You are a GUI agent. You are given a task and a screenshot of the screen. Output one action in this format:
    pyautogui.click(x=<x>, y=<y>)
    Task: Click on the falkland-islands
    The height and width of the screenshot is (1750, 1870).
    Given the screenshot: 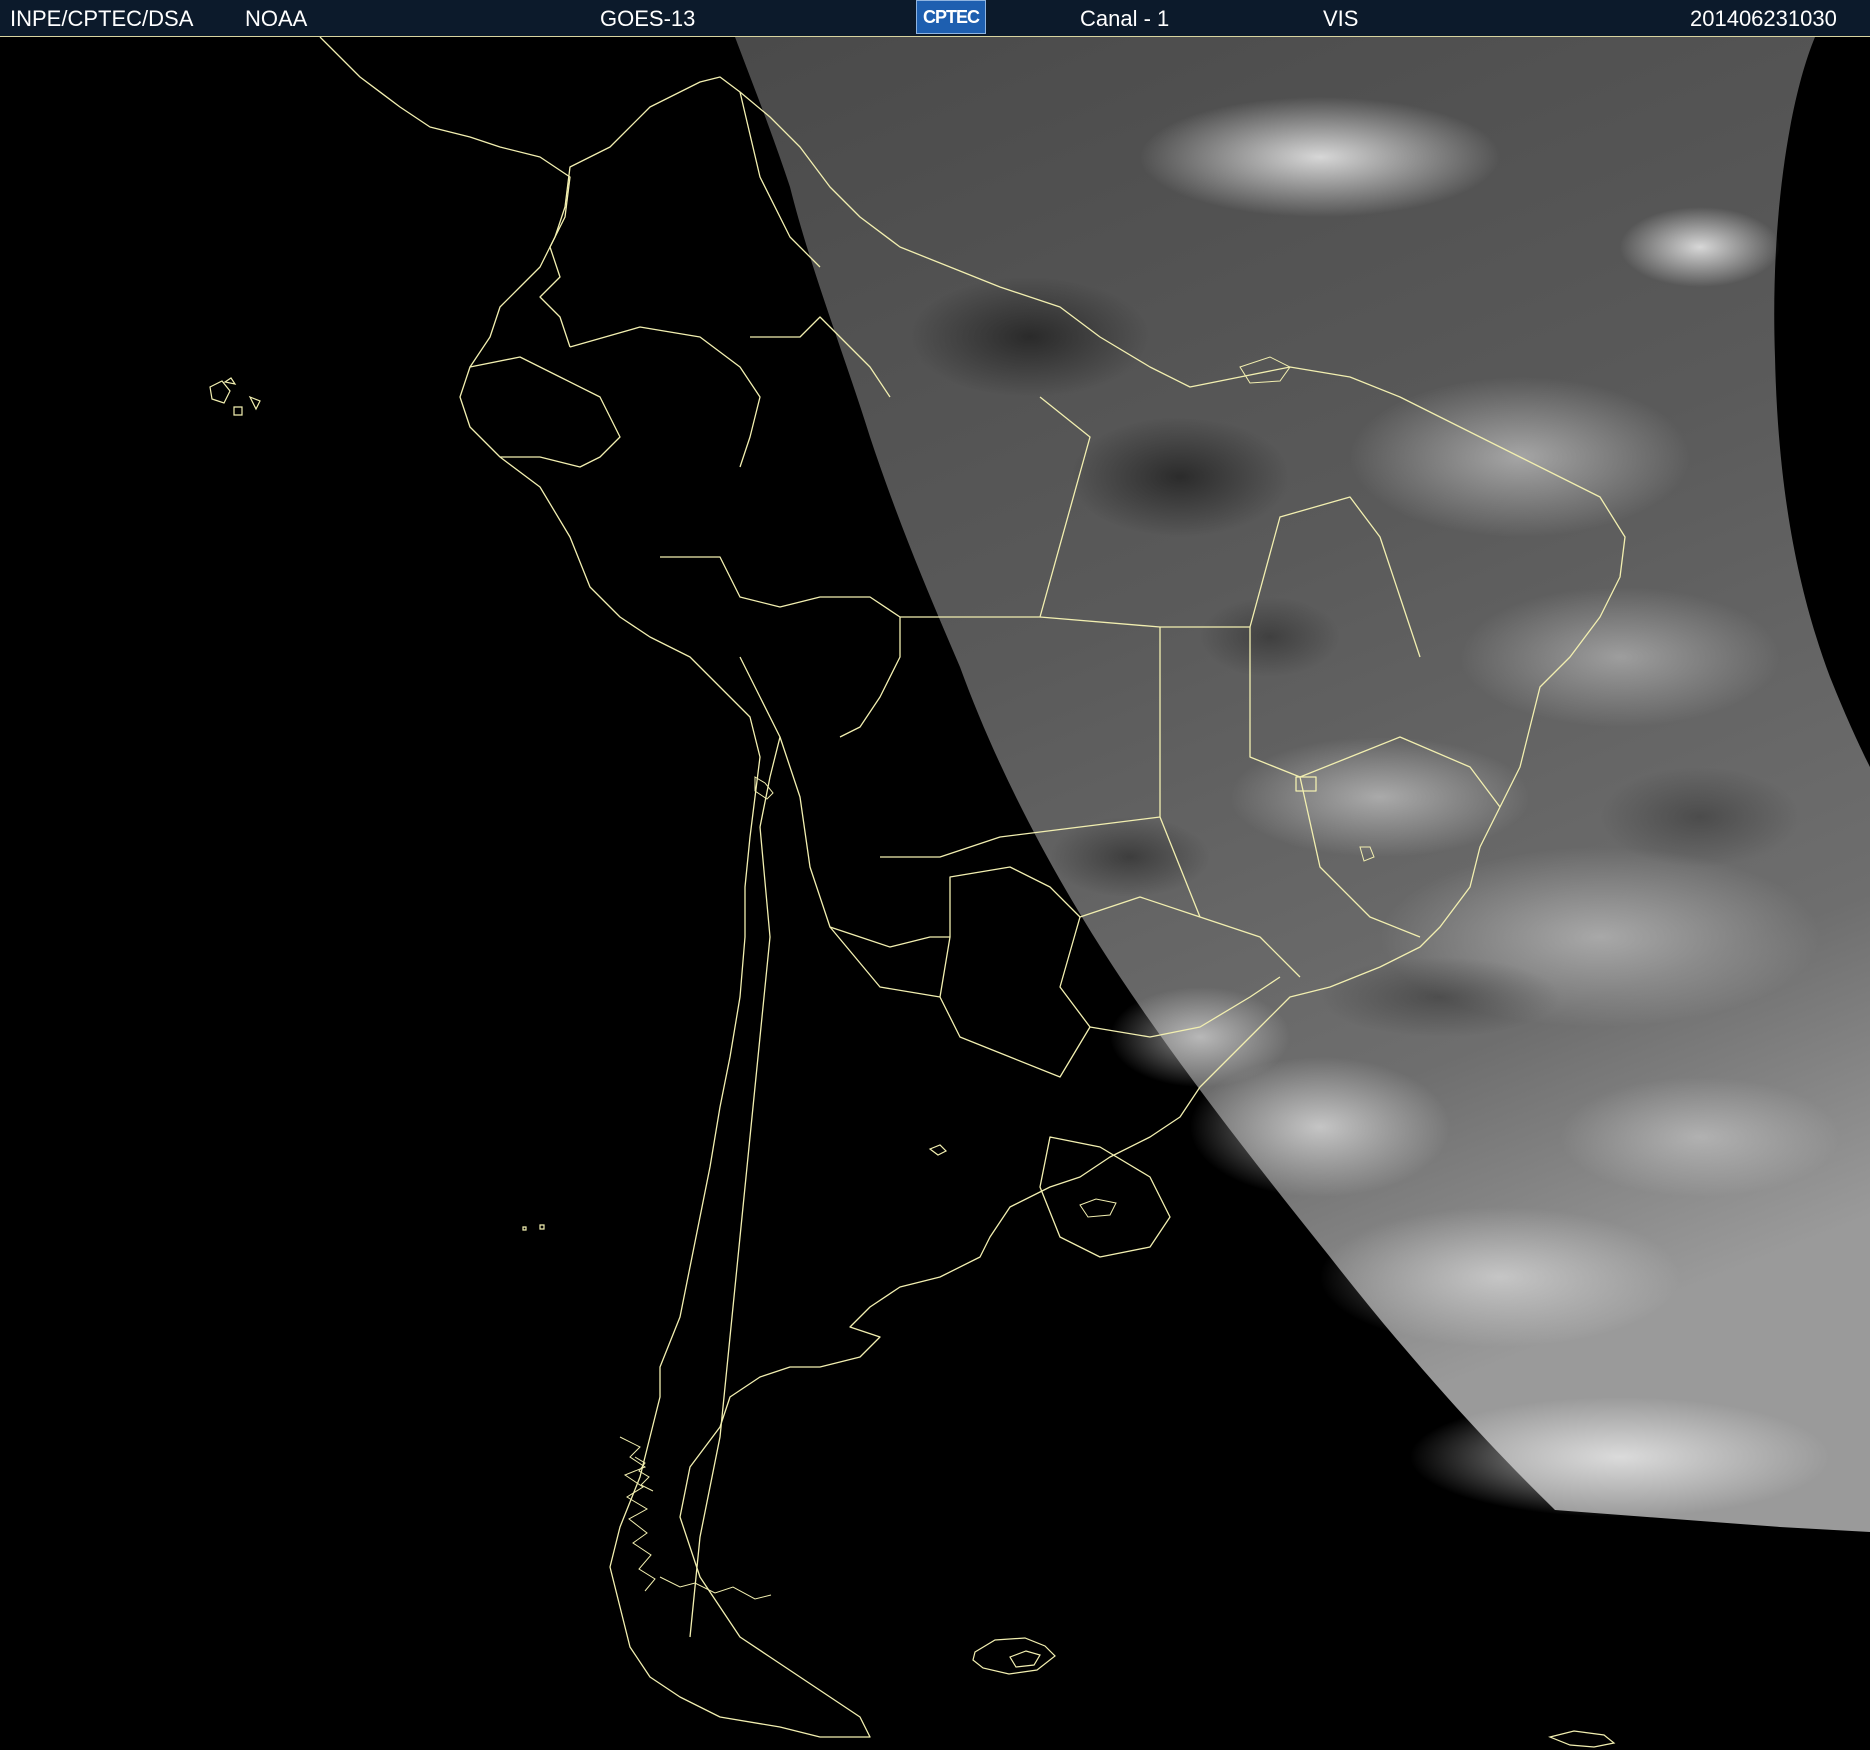 What is the action you would take?
    pyautogui.click(x=1014, y=1656)
    